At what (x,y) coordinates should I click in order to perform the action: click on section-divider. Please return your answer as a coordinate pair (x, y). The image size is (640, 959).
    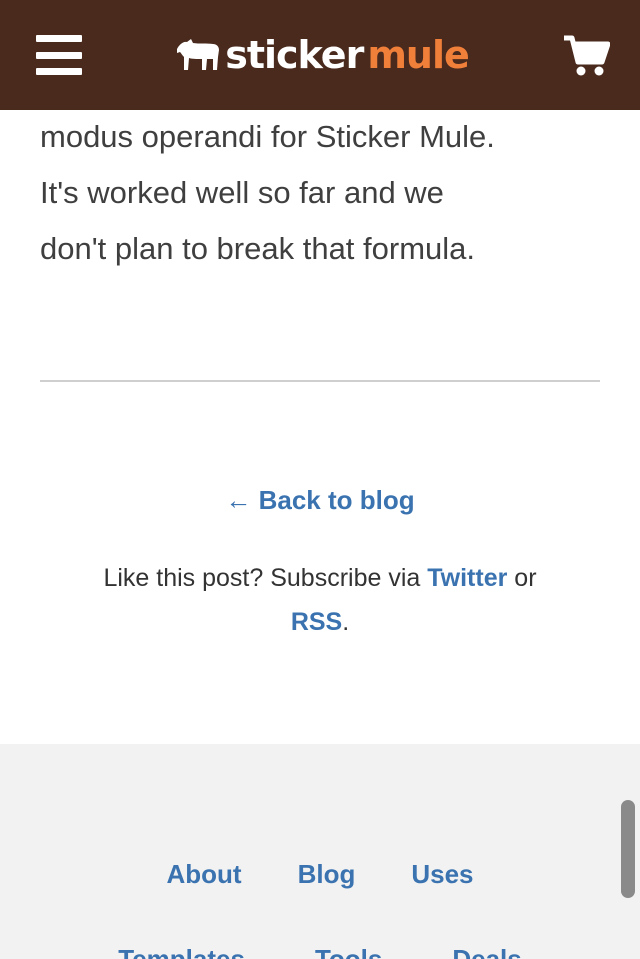
    Looking at the image, I should click on (320, 381).